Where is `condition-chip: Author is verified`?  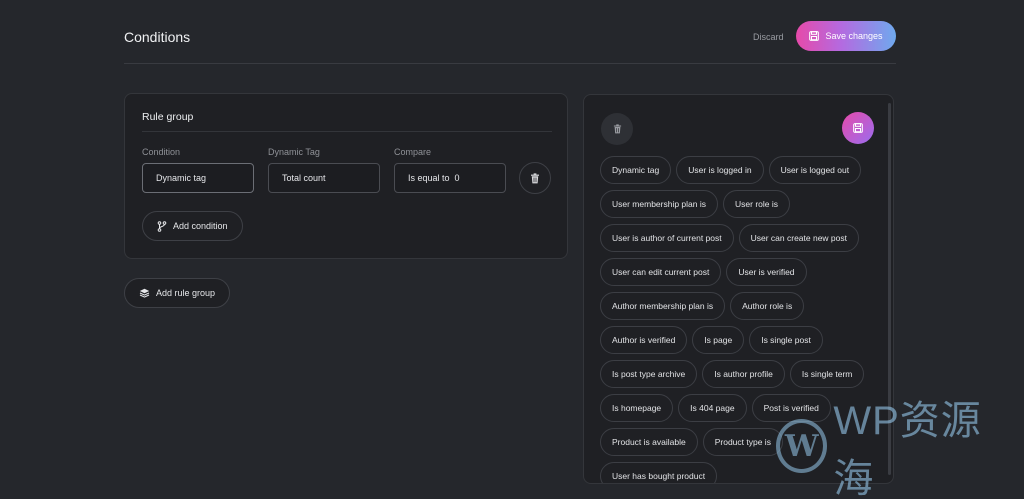 condition-chip: Author is verified is located at coordinates (644, 340).